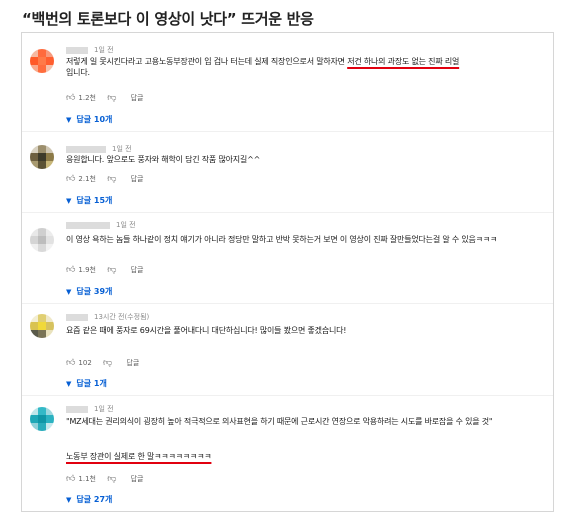  Describe the element at coordinates (403, 61) in the screenshot. I see `highlighted-text: 저건 하나의 과장도 없는 진짜 리얼` at that location.